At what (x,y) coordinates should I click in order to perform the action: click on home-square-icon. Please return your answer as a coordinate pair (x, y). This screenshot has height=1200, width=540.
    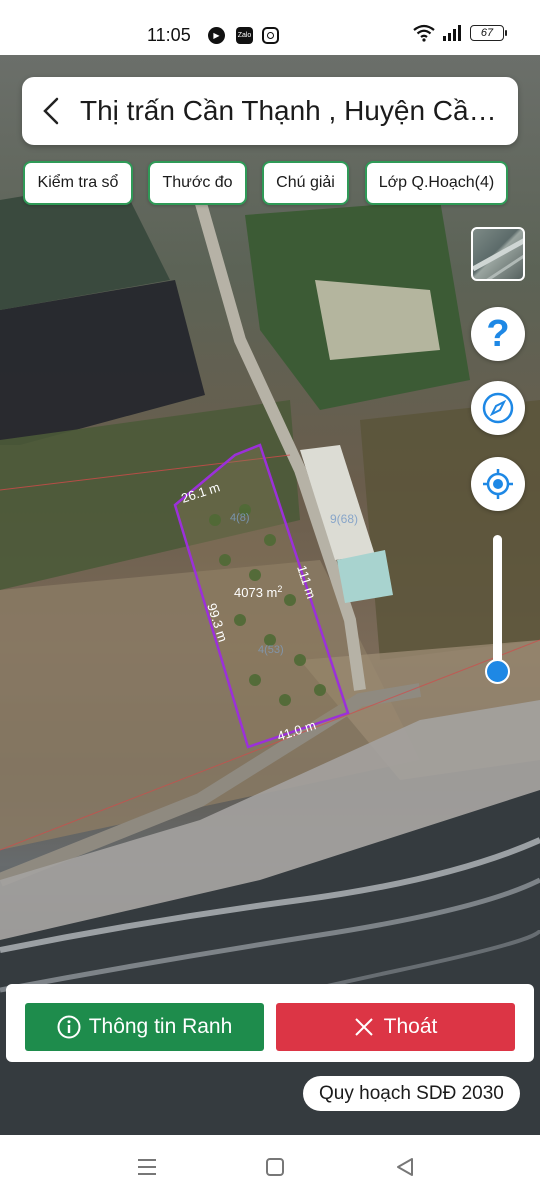
    Looking at the image, I should click on (275, 1167).